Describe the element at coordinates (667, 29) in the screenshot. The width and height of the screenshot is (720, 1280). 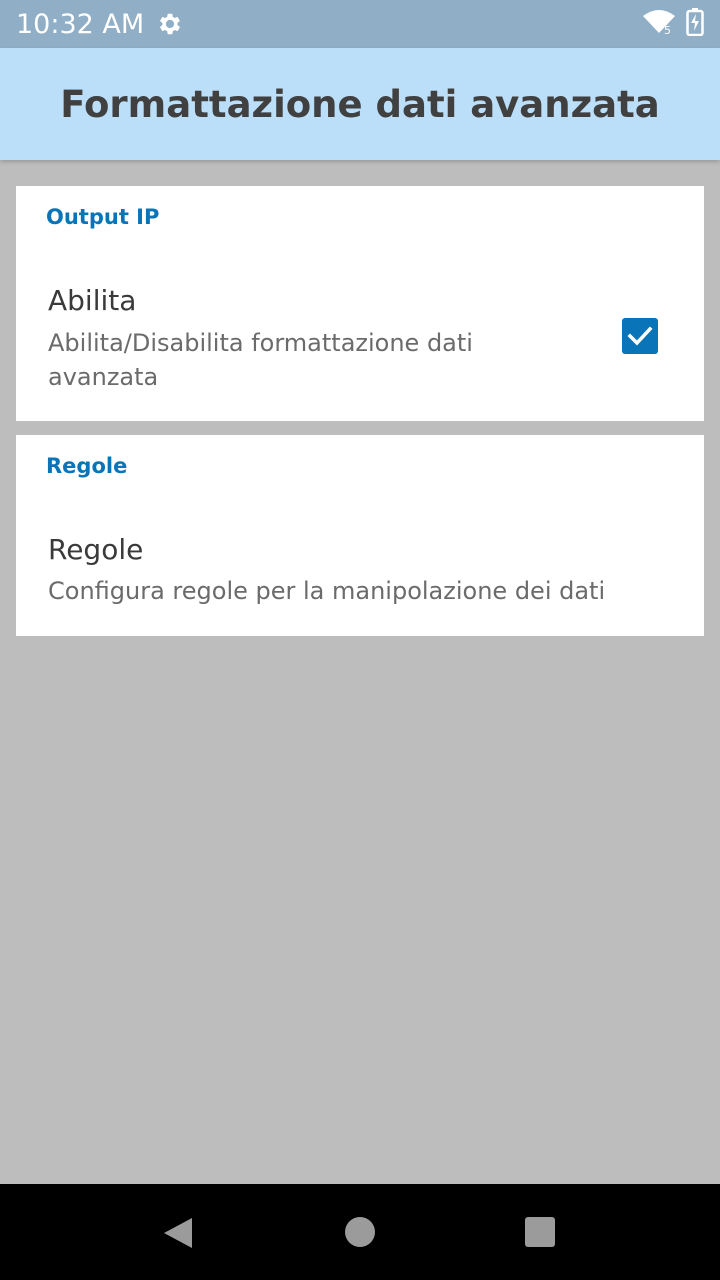
I see `wifi-label: 5` at that location.